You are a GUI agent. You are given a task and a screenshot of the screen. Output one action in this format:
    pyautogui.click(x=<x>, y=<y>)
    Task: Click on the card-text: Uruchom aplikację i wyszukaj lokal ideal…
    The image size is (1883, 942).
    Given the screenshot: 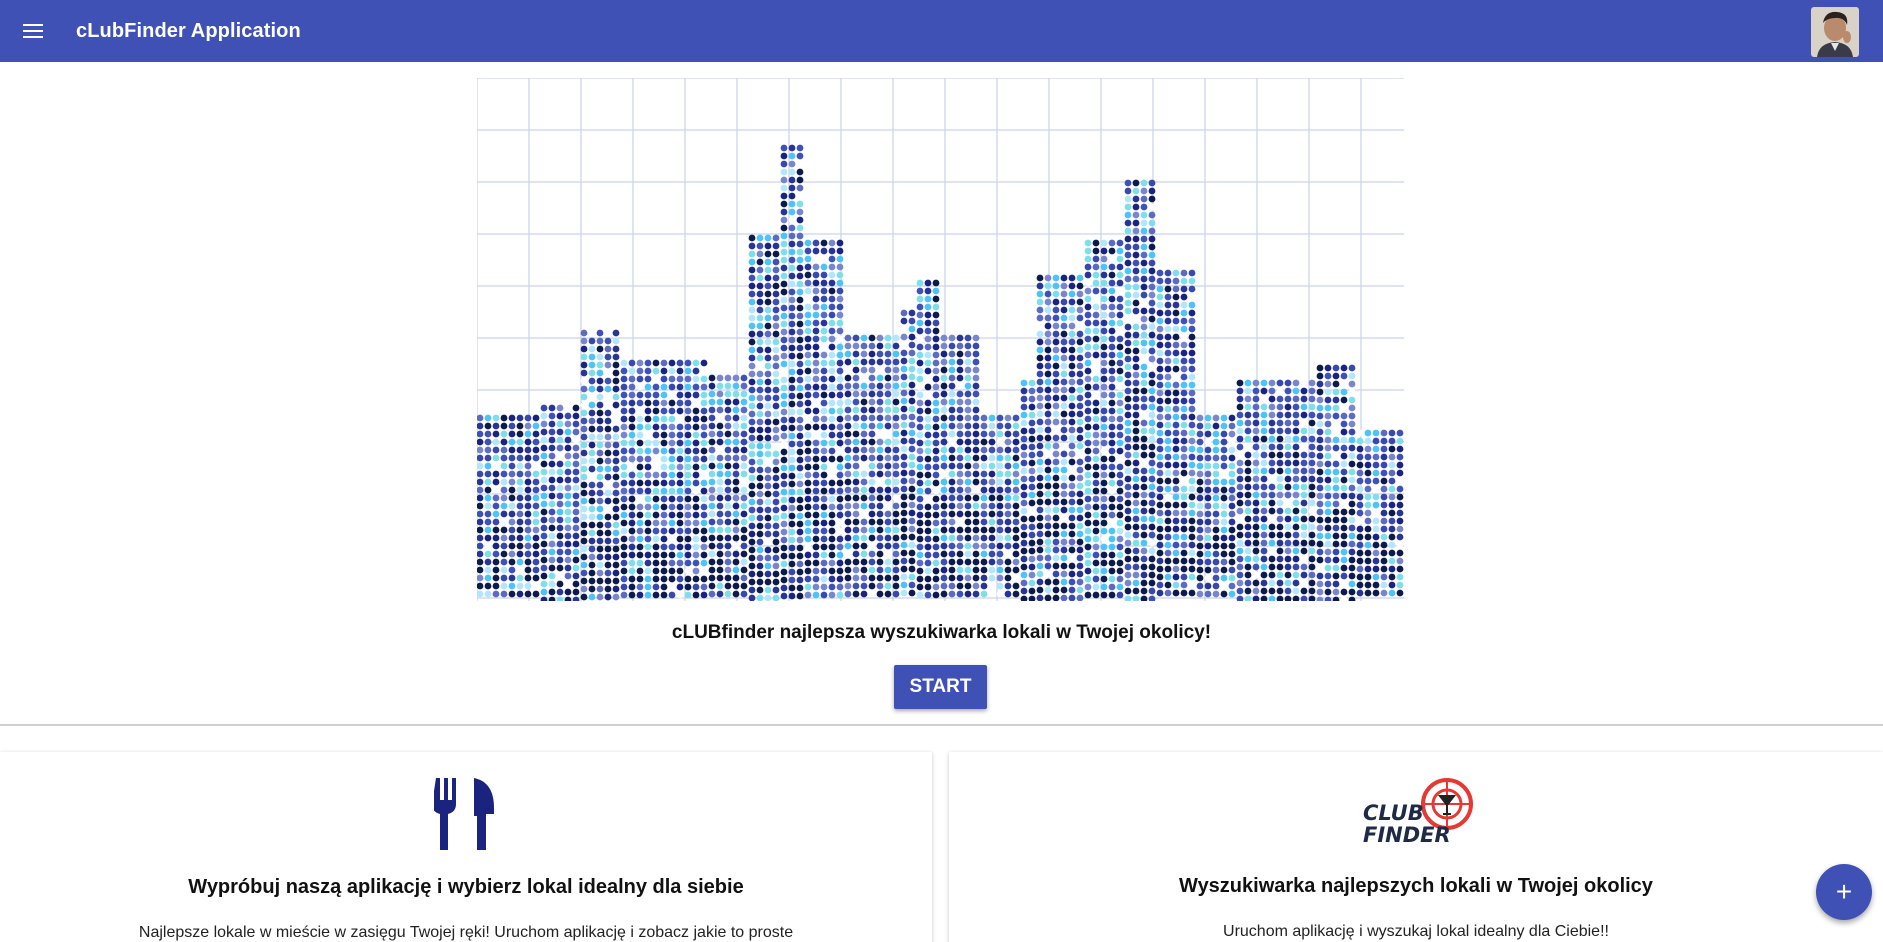 What is the action you would take?
    pyautogui.click(x=1416, y=931)
    